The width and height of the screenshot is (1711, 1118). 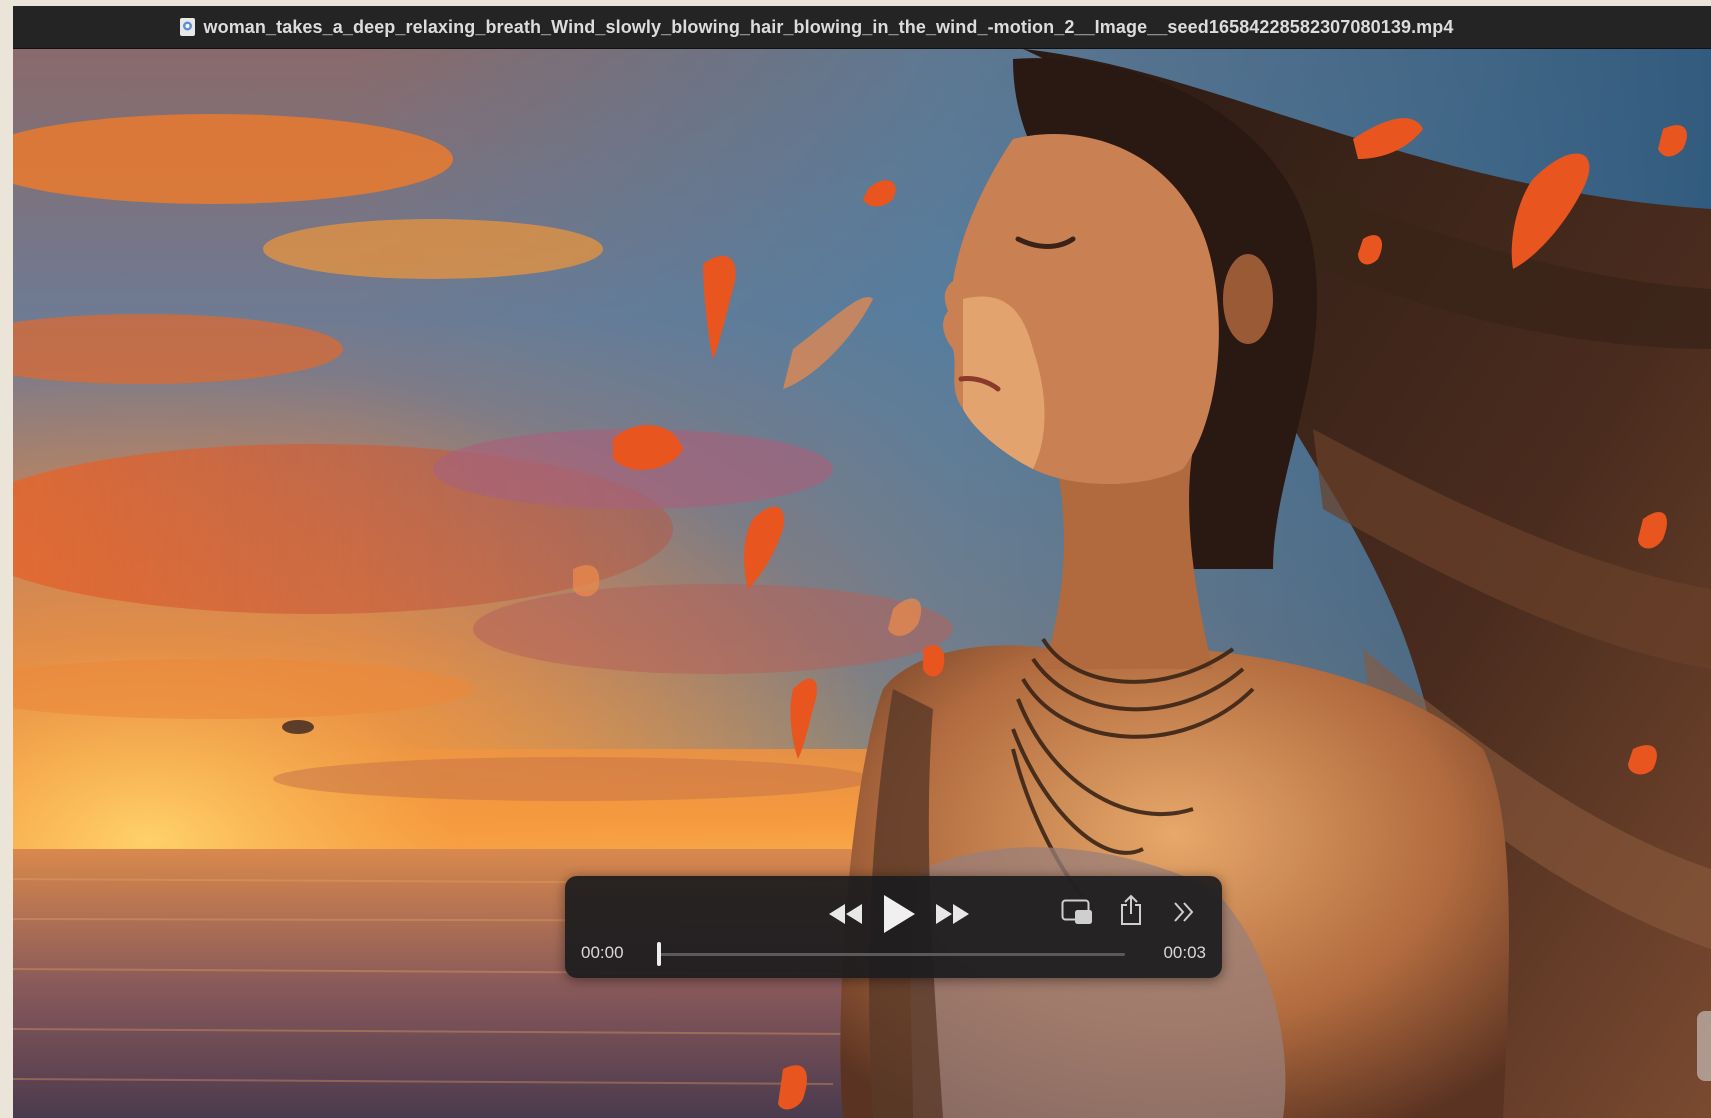 I want to click on share-icon, so click(x=1131, y=909).